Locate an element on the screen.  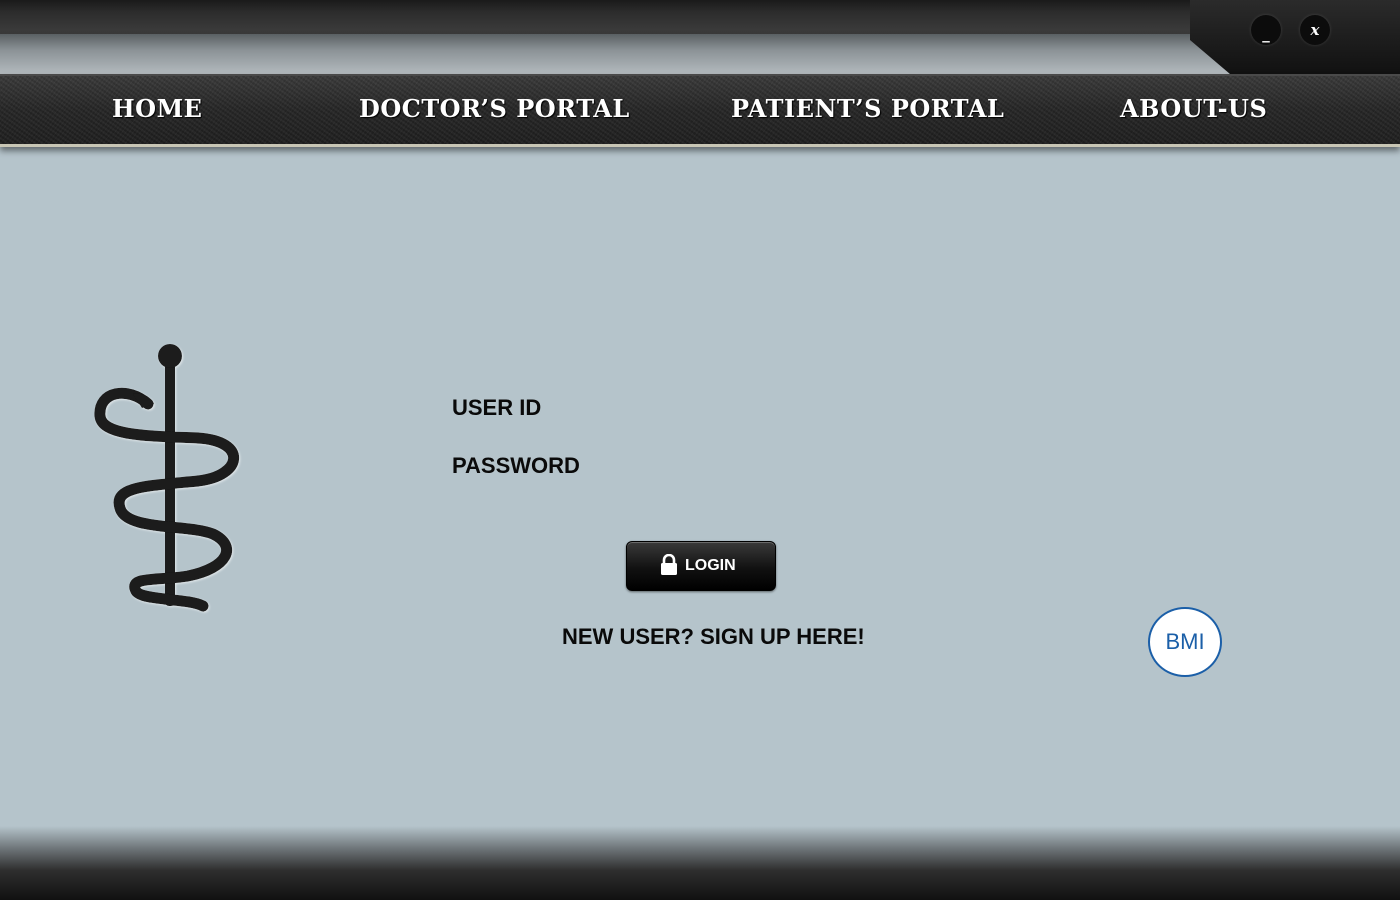
title-bar-shelf is located at coordinates (615, 54).